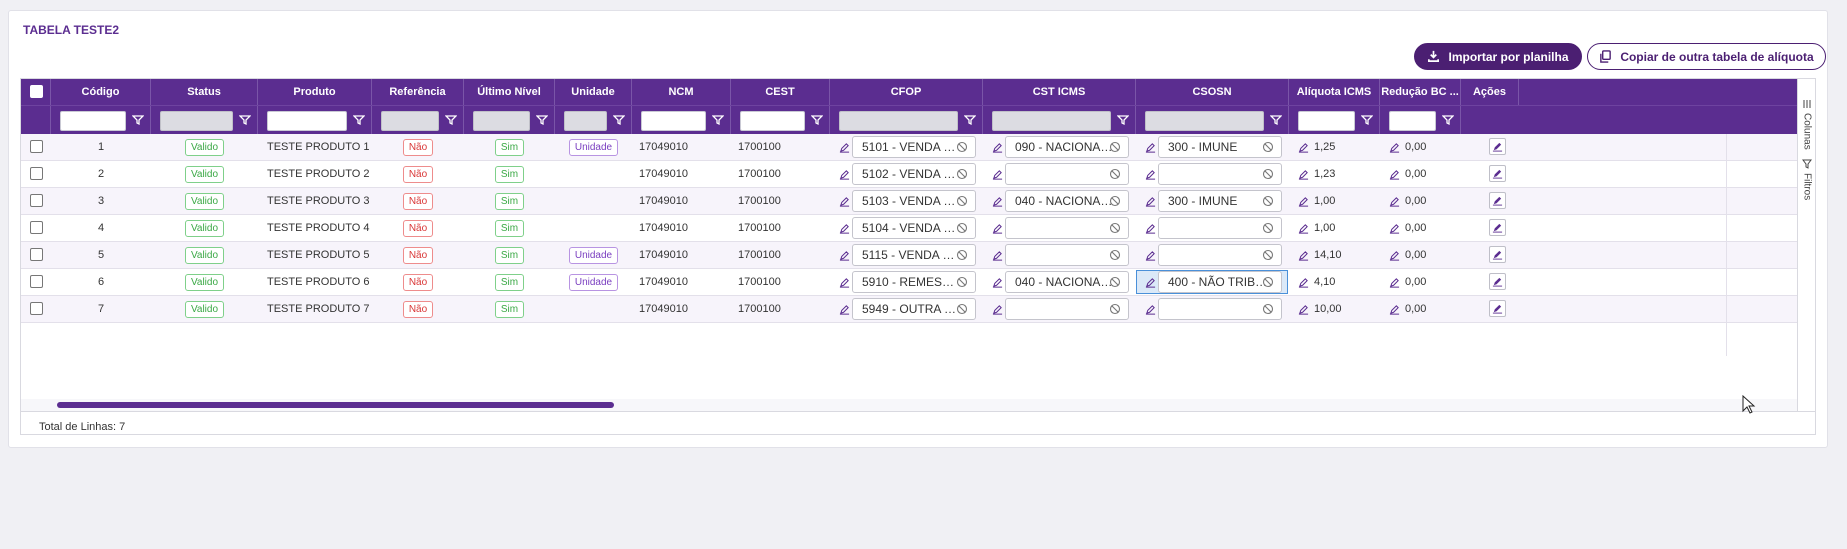  What do you see at coordinates (780, 92) in the screenshot?
I see `header-cest: CEST` at bounding box center [780, 92].